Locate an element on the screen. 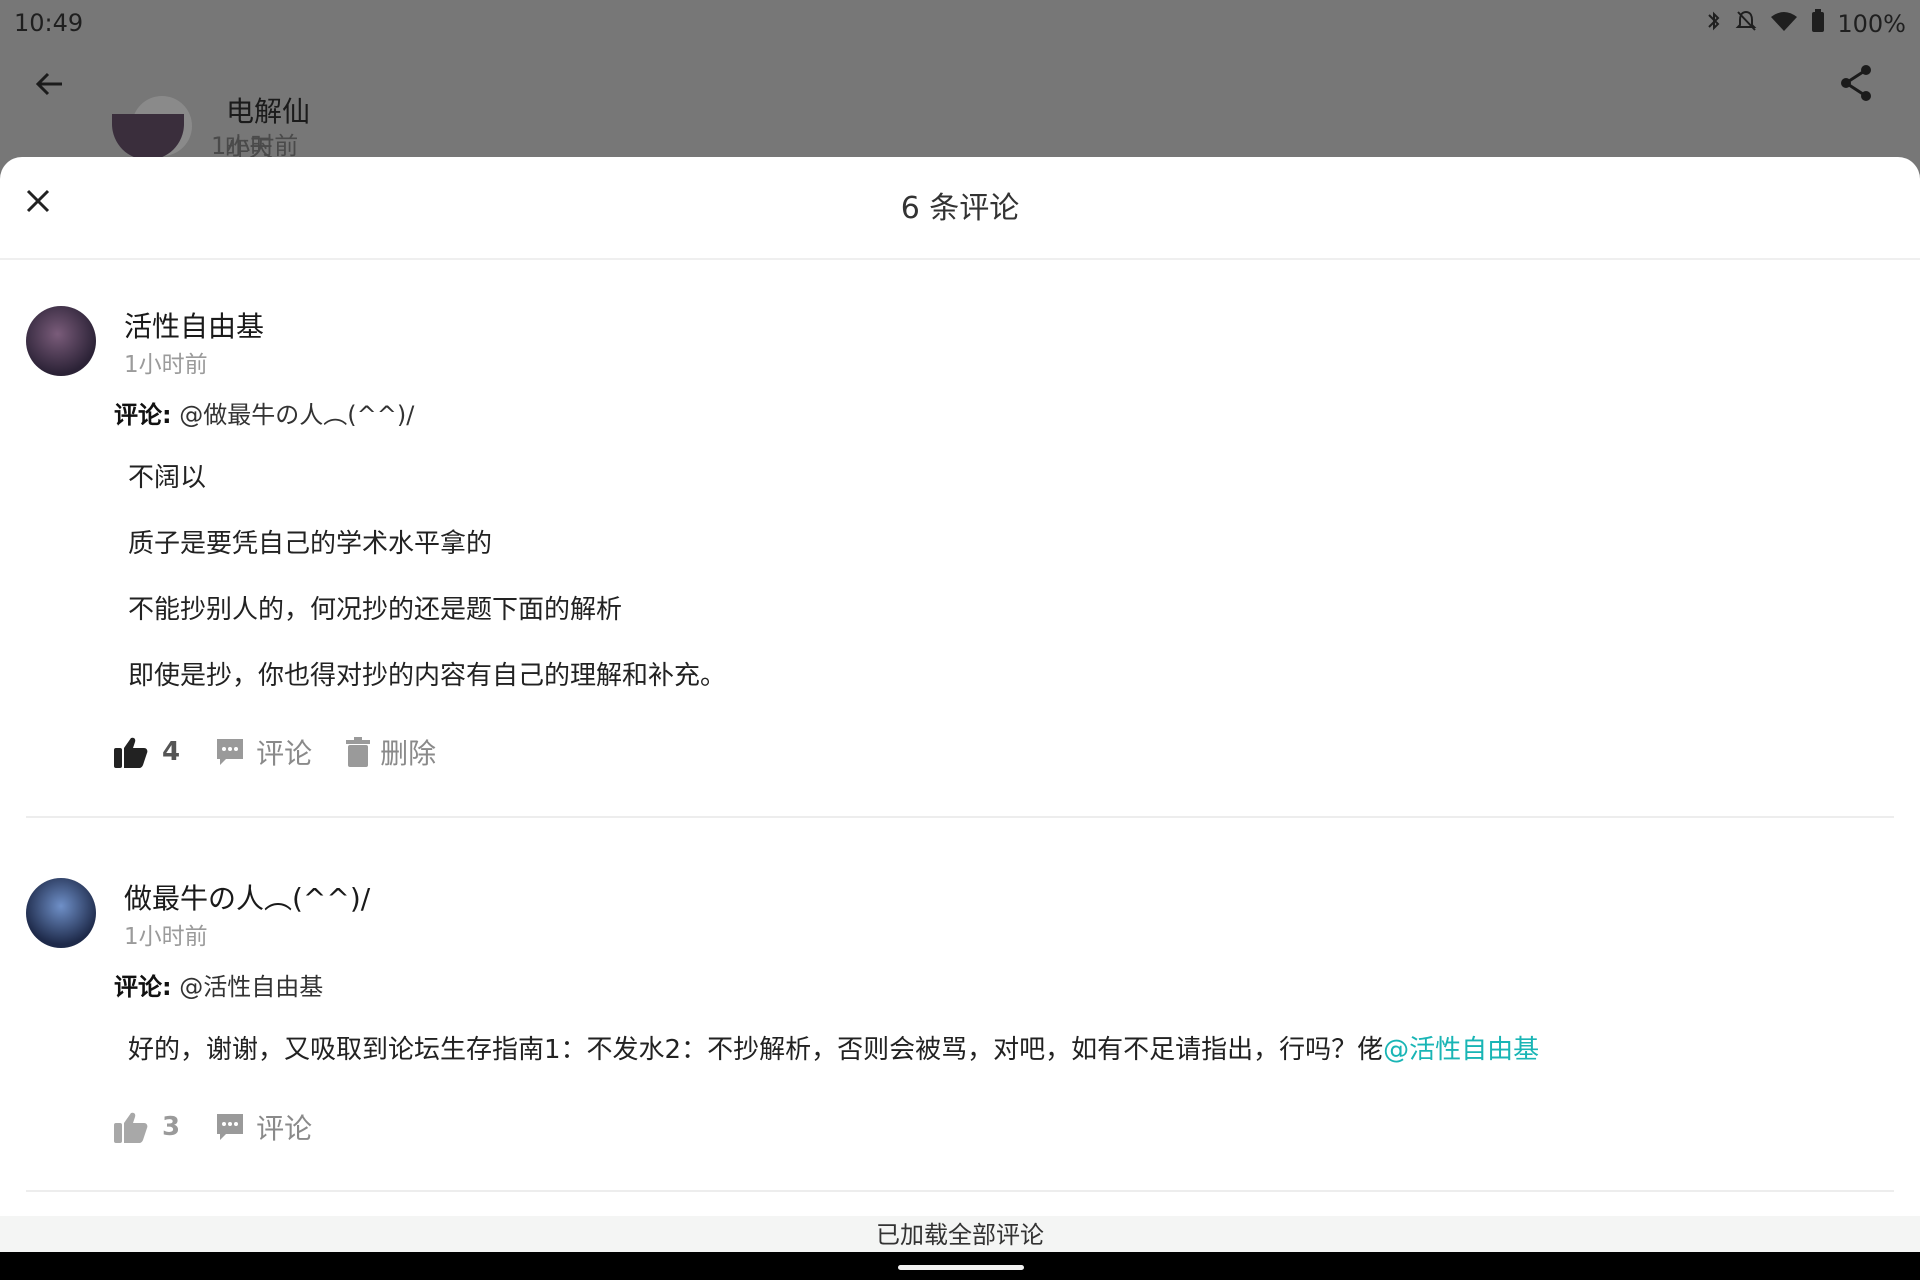 The height and width of the screenshot is (1280, 1920). post-time: 1小时前 is located at coordinates (255, 146).